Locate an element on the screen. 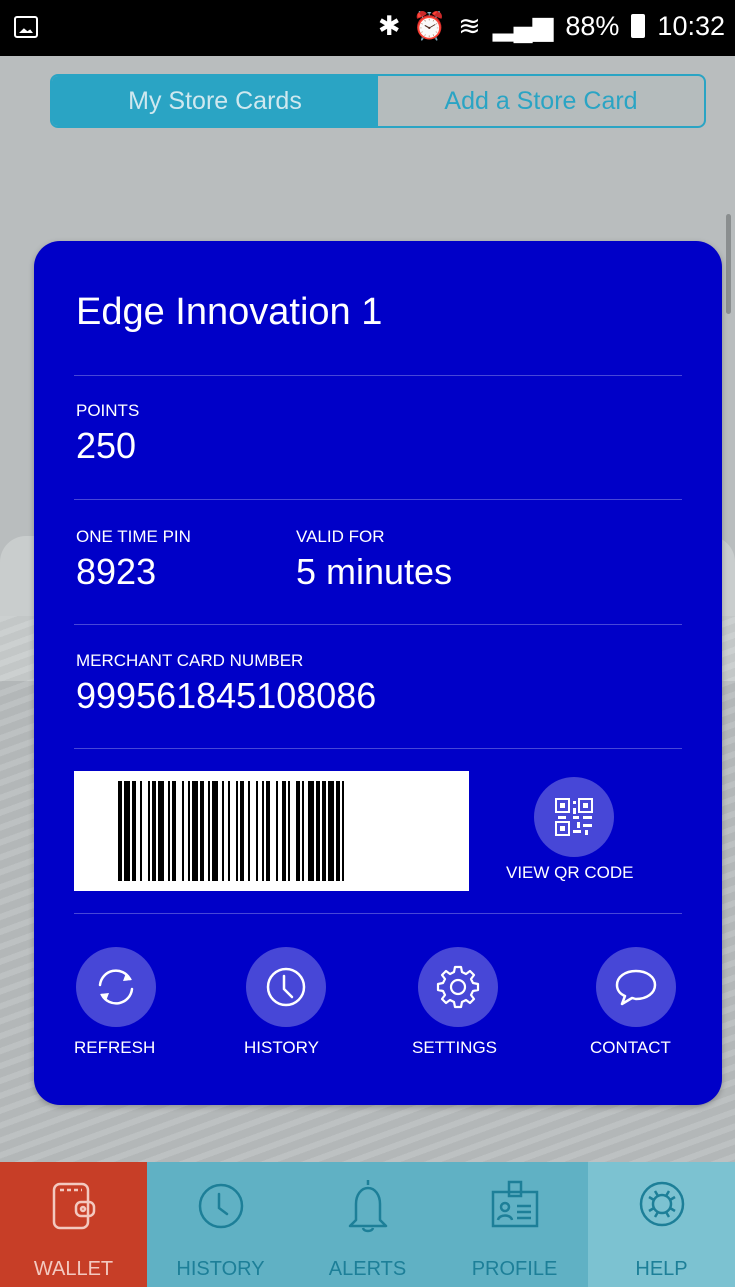  id-card-icon is located at coordinates (514, 1204).